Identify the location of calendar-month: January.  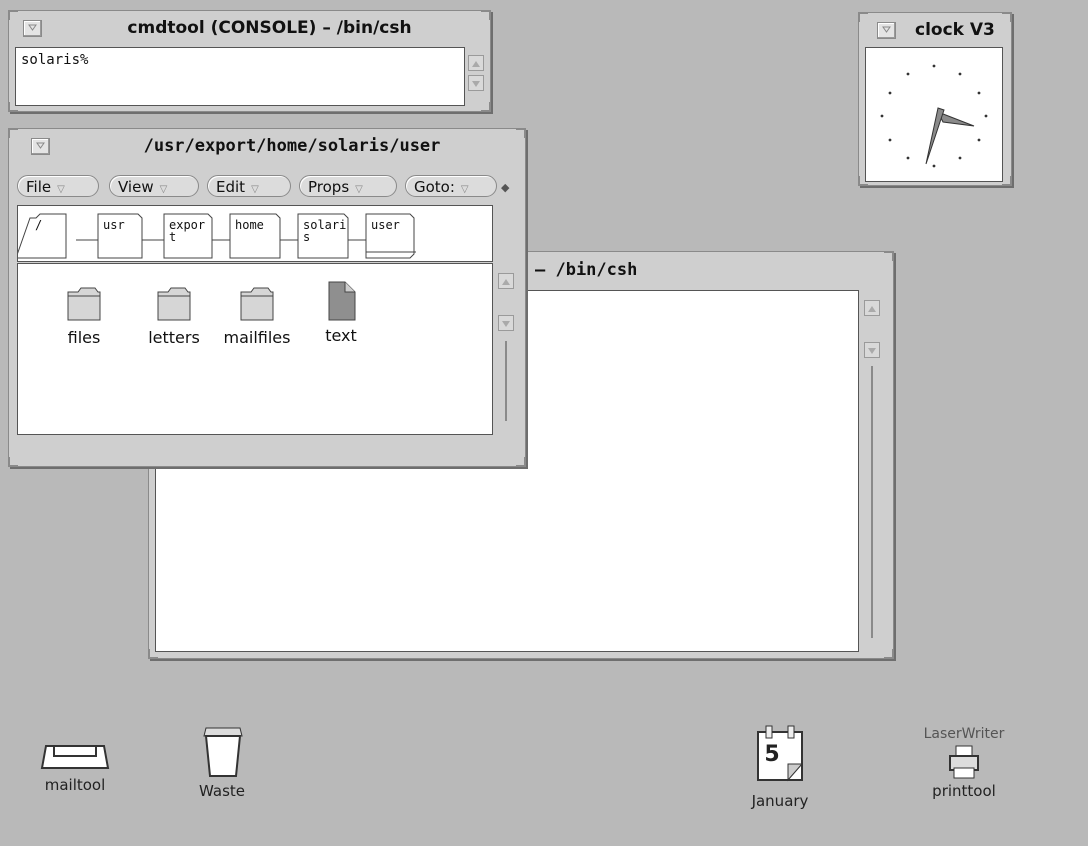
(780, 801).